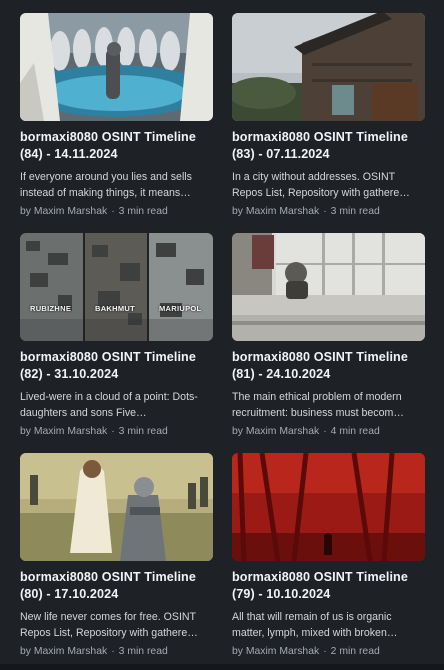  What do you see at coordinates (116, 67) in the screenshot?
I see `baptism-pool-icon` at bounding box center [116, 67].